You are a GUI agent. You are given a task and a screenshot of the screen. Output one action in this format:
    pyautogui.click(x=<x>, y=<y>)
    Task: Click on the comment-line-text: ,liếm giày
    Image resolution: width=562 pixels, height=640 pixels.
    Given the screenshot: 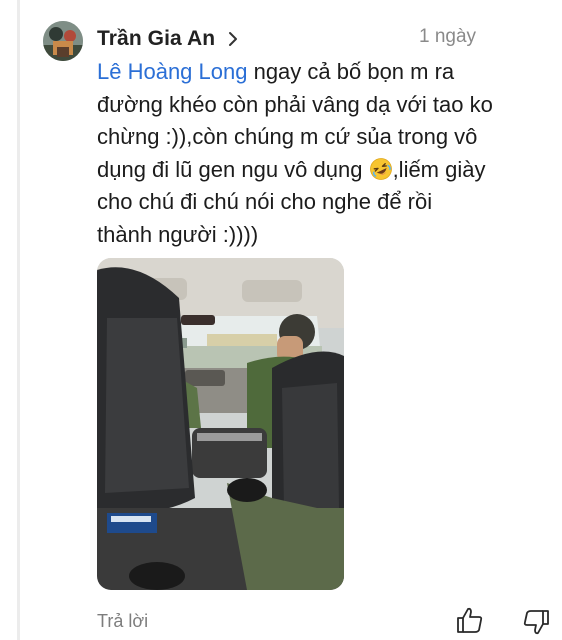 What is the action you would take?
    pyautogui.click(x=439, y=169)
    